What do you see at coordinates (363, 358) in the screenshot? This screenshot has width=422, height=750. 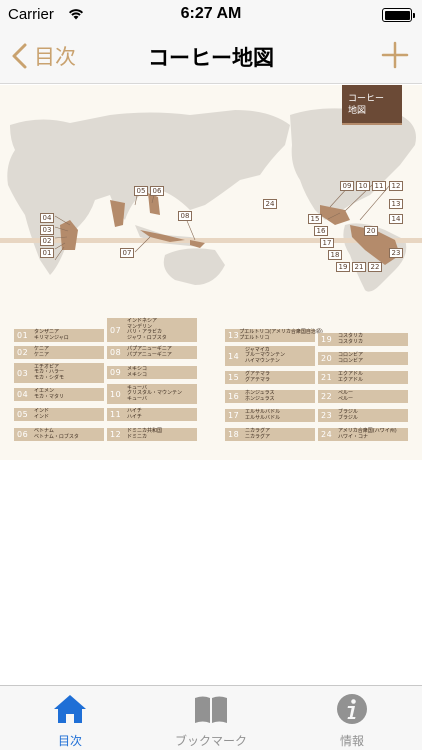 I see `legend-item-20: 20 コロンビア コロンビア` at bounding box center [363, 358].